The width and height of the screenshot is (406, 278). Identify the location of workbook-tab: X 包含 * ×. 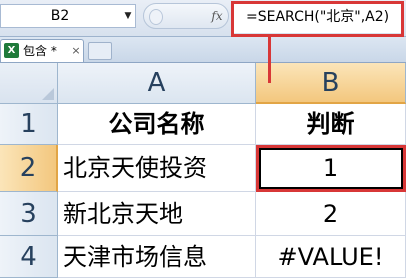
(42, 50).